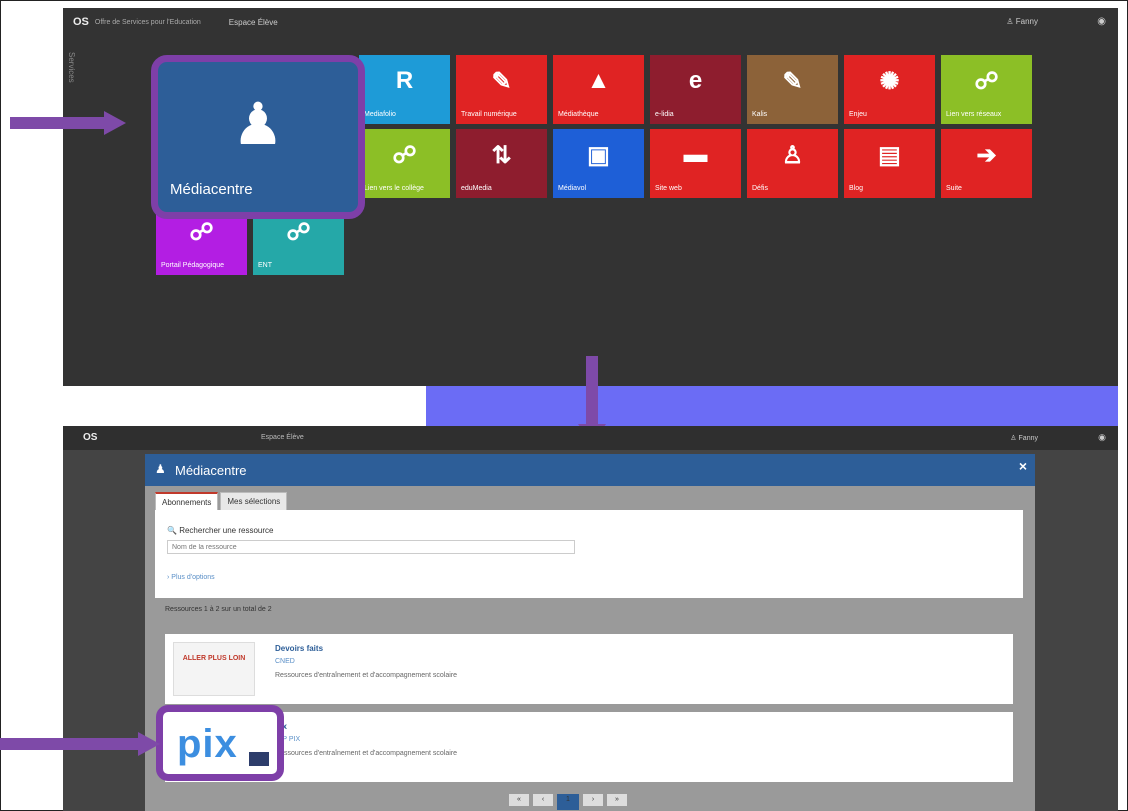 This screenshot has height=811, width=1128. I want to click on app-tile: ✎ Travail numérique, so click(501, 89).